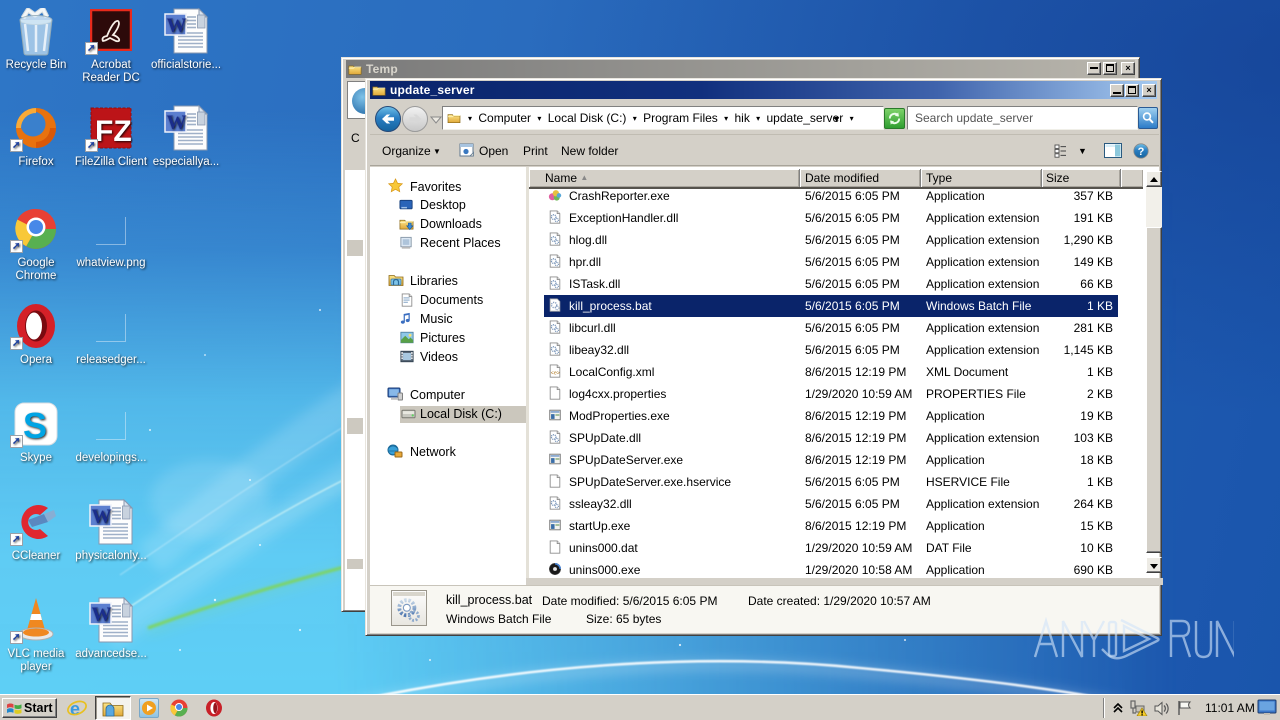 The width and height of the screenshot is (1280, 720). What do you see at coordinates (35, 425) in the screenshot?
I see `svg-text: S` at bounding box center [35, 425].